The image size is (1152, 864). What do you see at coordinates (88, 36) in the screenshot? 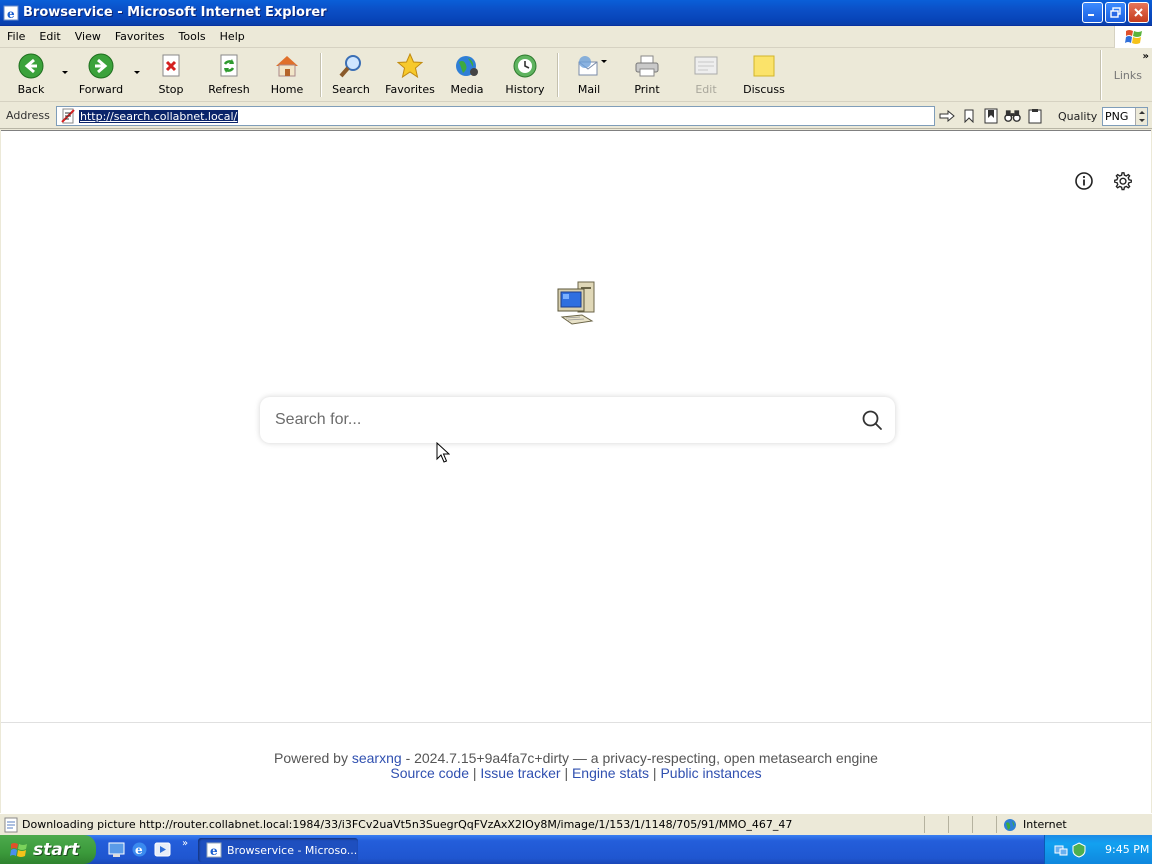
I see `menu-view: View` at bounding box center [88, 36].